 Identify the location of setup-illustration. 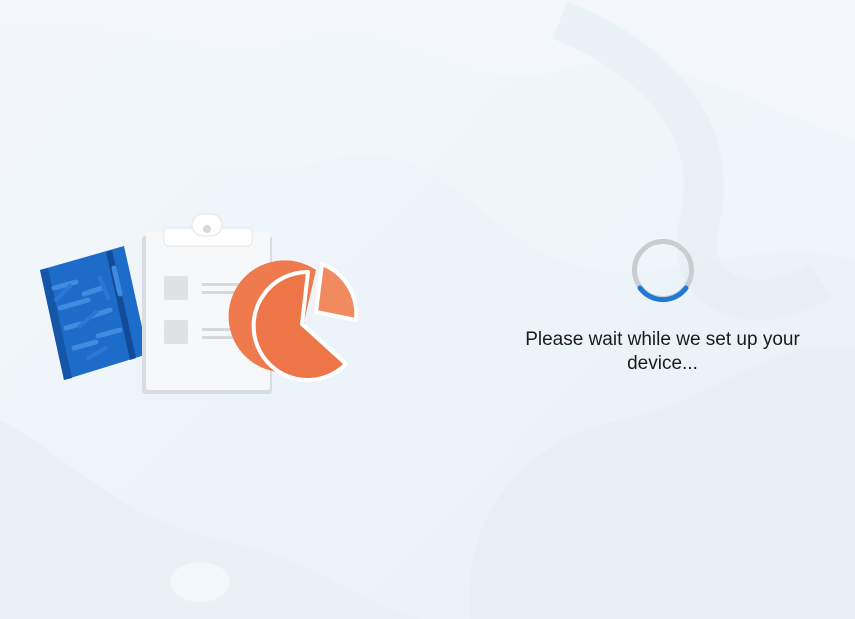
(201, 305).